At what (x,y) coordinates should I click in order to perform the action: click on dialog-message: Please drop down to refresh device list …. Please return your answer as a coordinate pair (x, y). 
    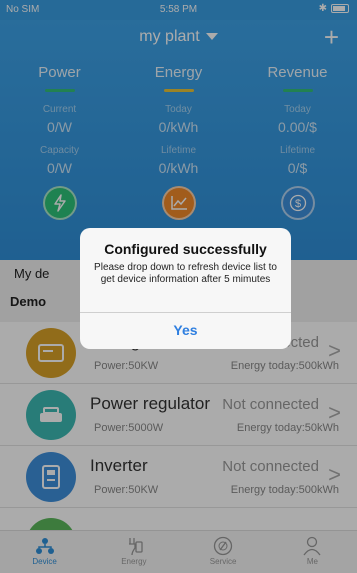
    Looking at the image, I should click on (185, 273).